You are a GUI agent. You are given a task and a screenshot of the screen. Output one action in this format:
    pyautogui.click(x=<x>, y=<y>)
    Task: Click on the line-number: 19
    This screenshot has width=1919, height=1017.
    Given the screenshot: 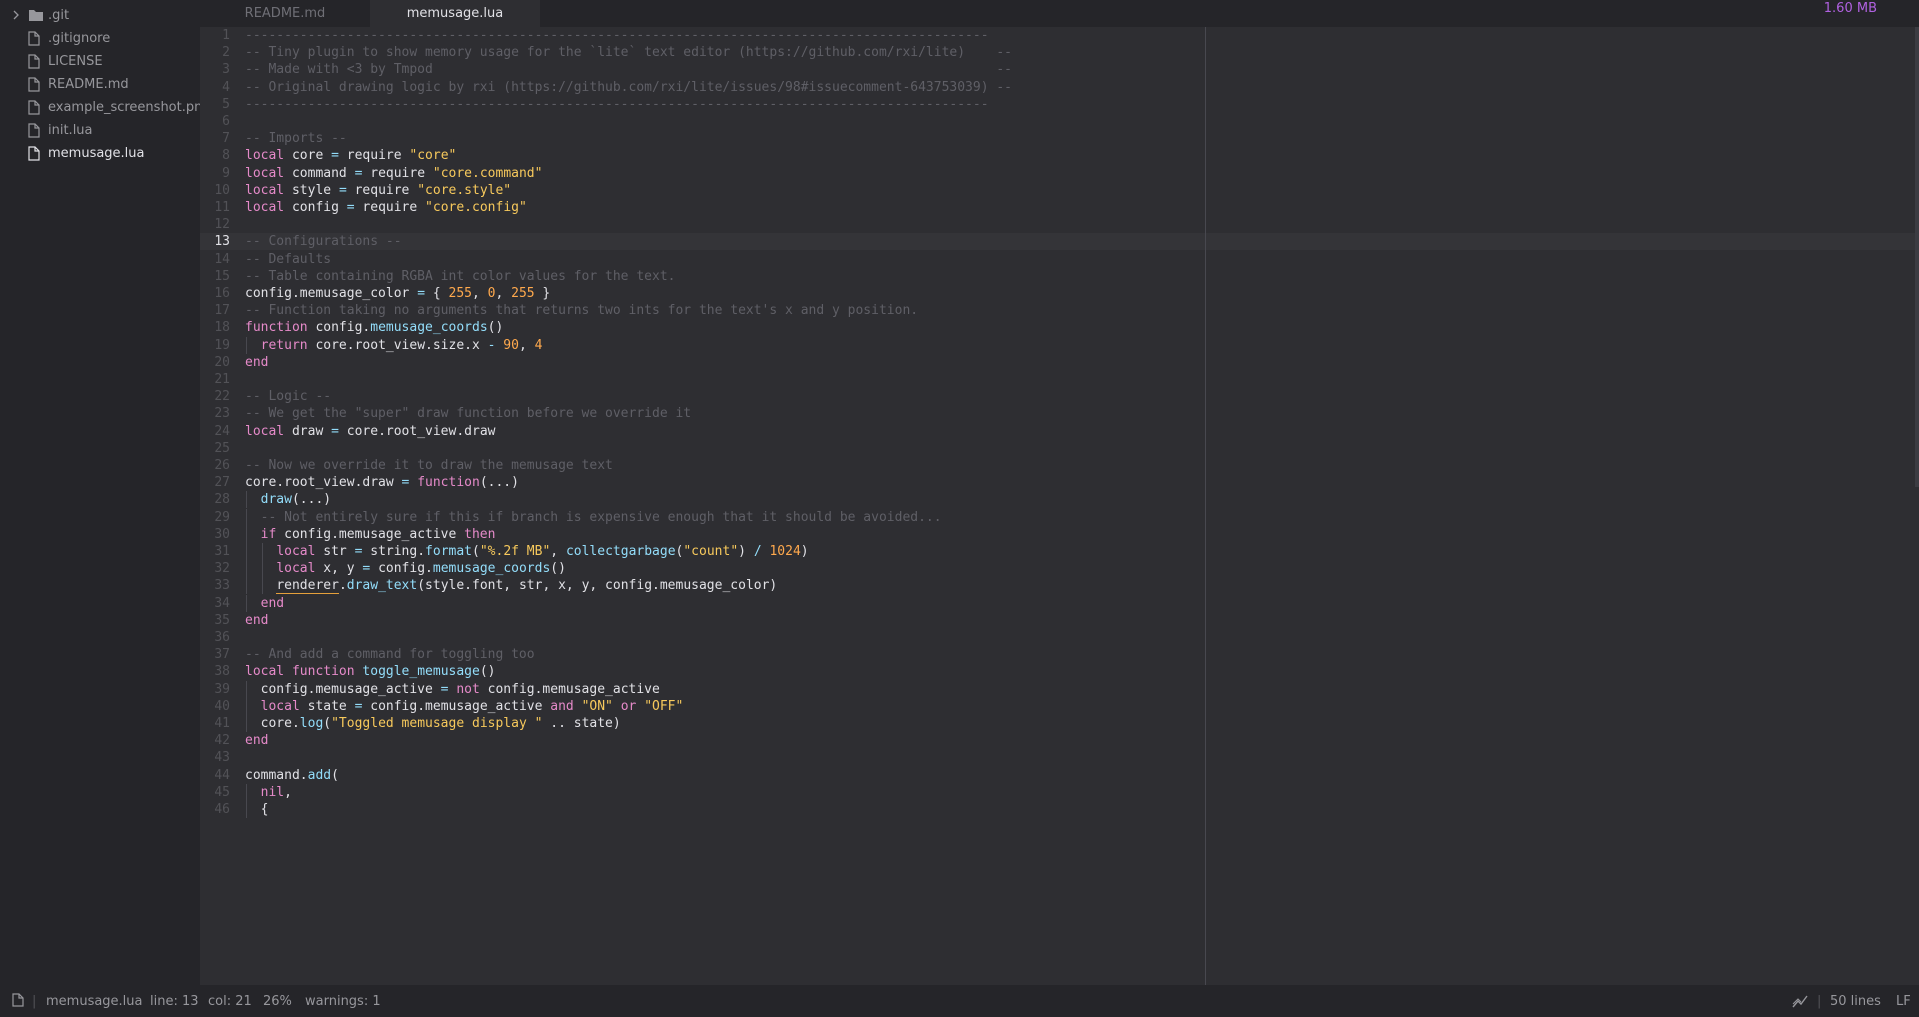 What is the action you would take?
    pyautogui.click(x=222, y=345)
    